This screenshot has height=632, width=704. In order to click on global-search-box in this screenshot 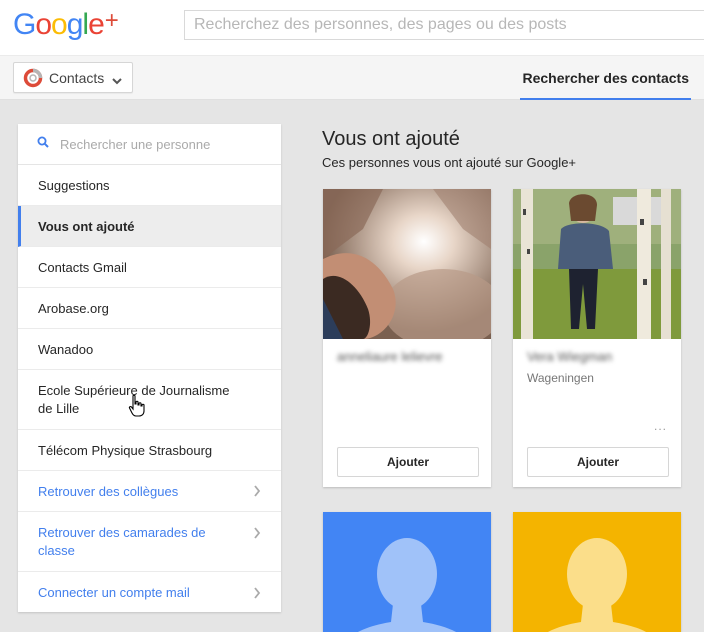, I will do `click(444, 25)`.